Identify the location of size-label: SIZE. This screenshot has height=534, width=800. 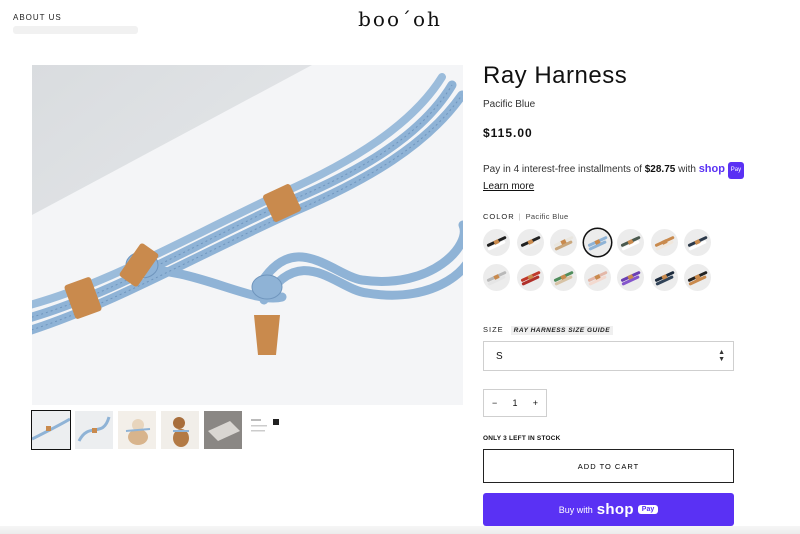
(493, 329).